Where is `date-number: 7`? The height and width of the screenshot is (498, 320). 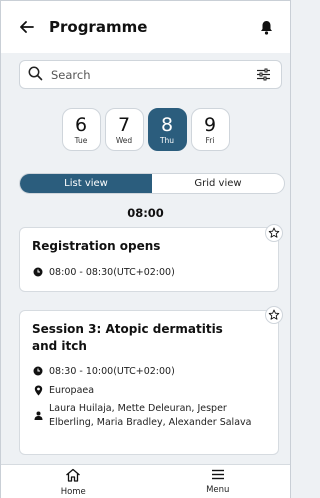
date-number: 7 is located at coordinates (124, 124).